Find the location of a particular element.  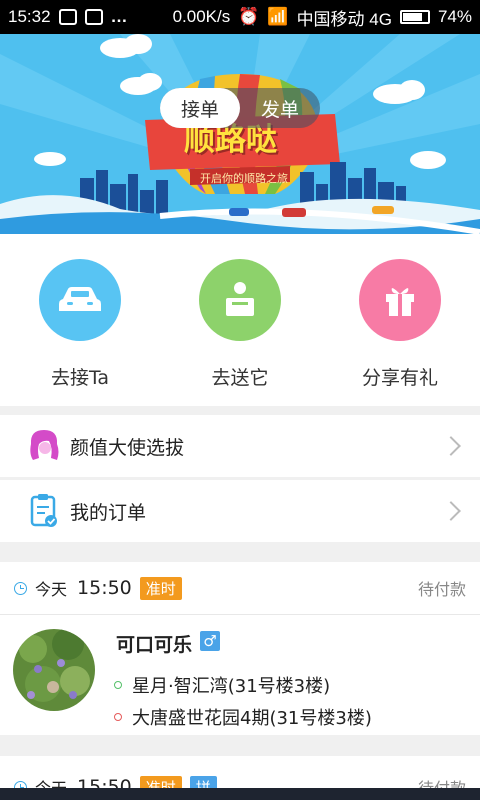

pickup-dot-icon is located at coordinates (118, 685).